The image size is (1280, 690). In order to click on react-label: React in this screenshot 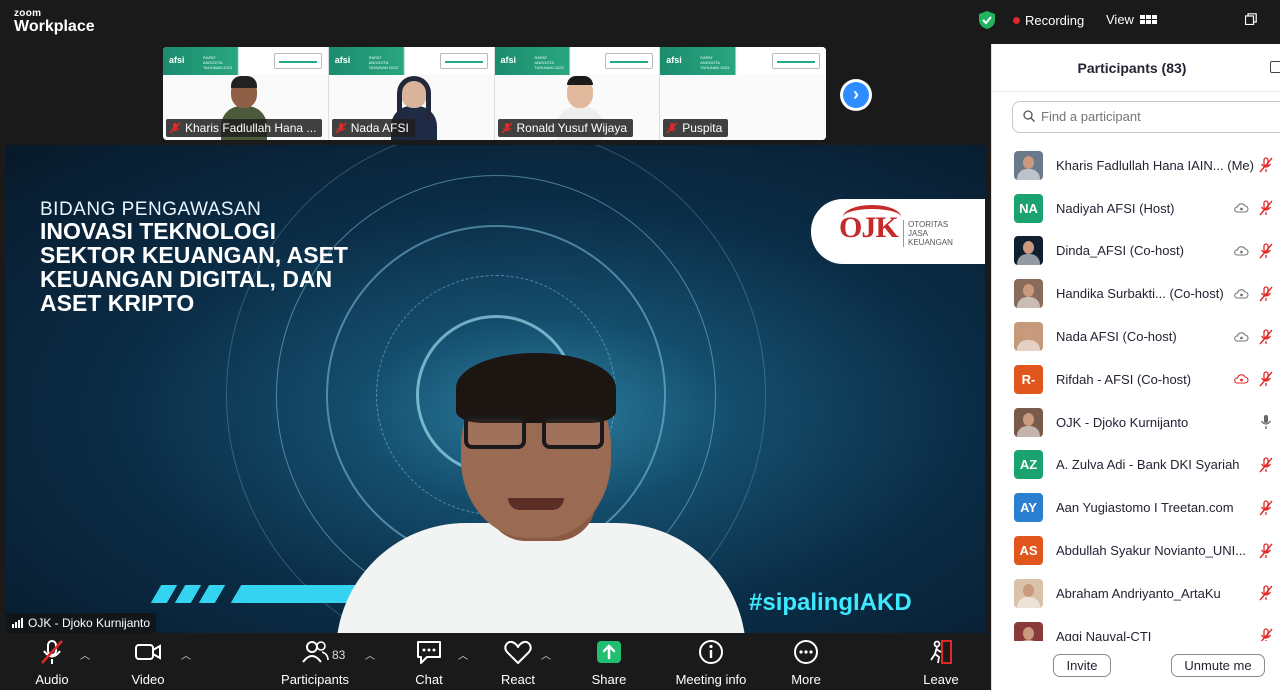, I will do `click(518, 679)`.